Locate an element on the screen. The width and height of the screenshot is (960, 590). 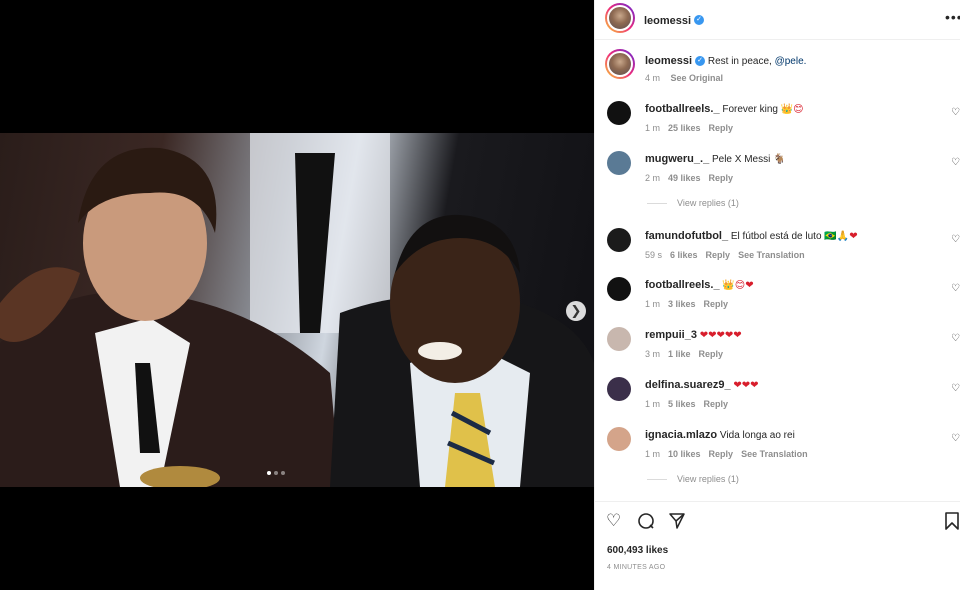
comment-likes: 1 like is located at coordinates (679, 354).